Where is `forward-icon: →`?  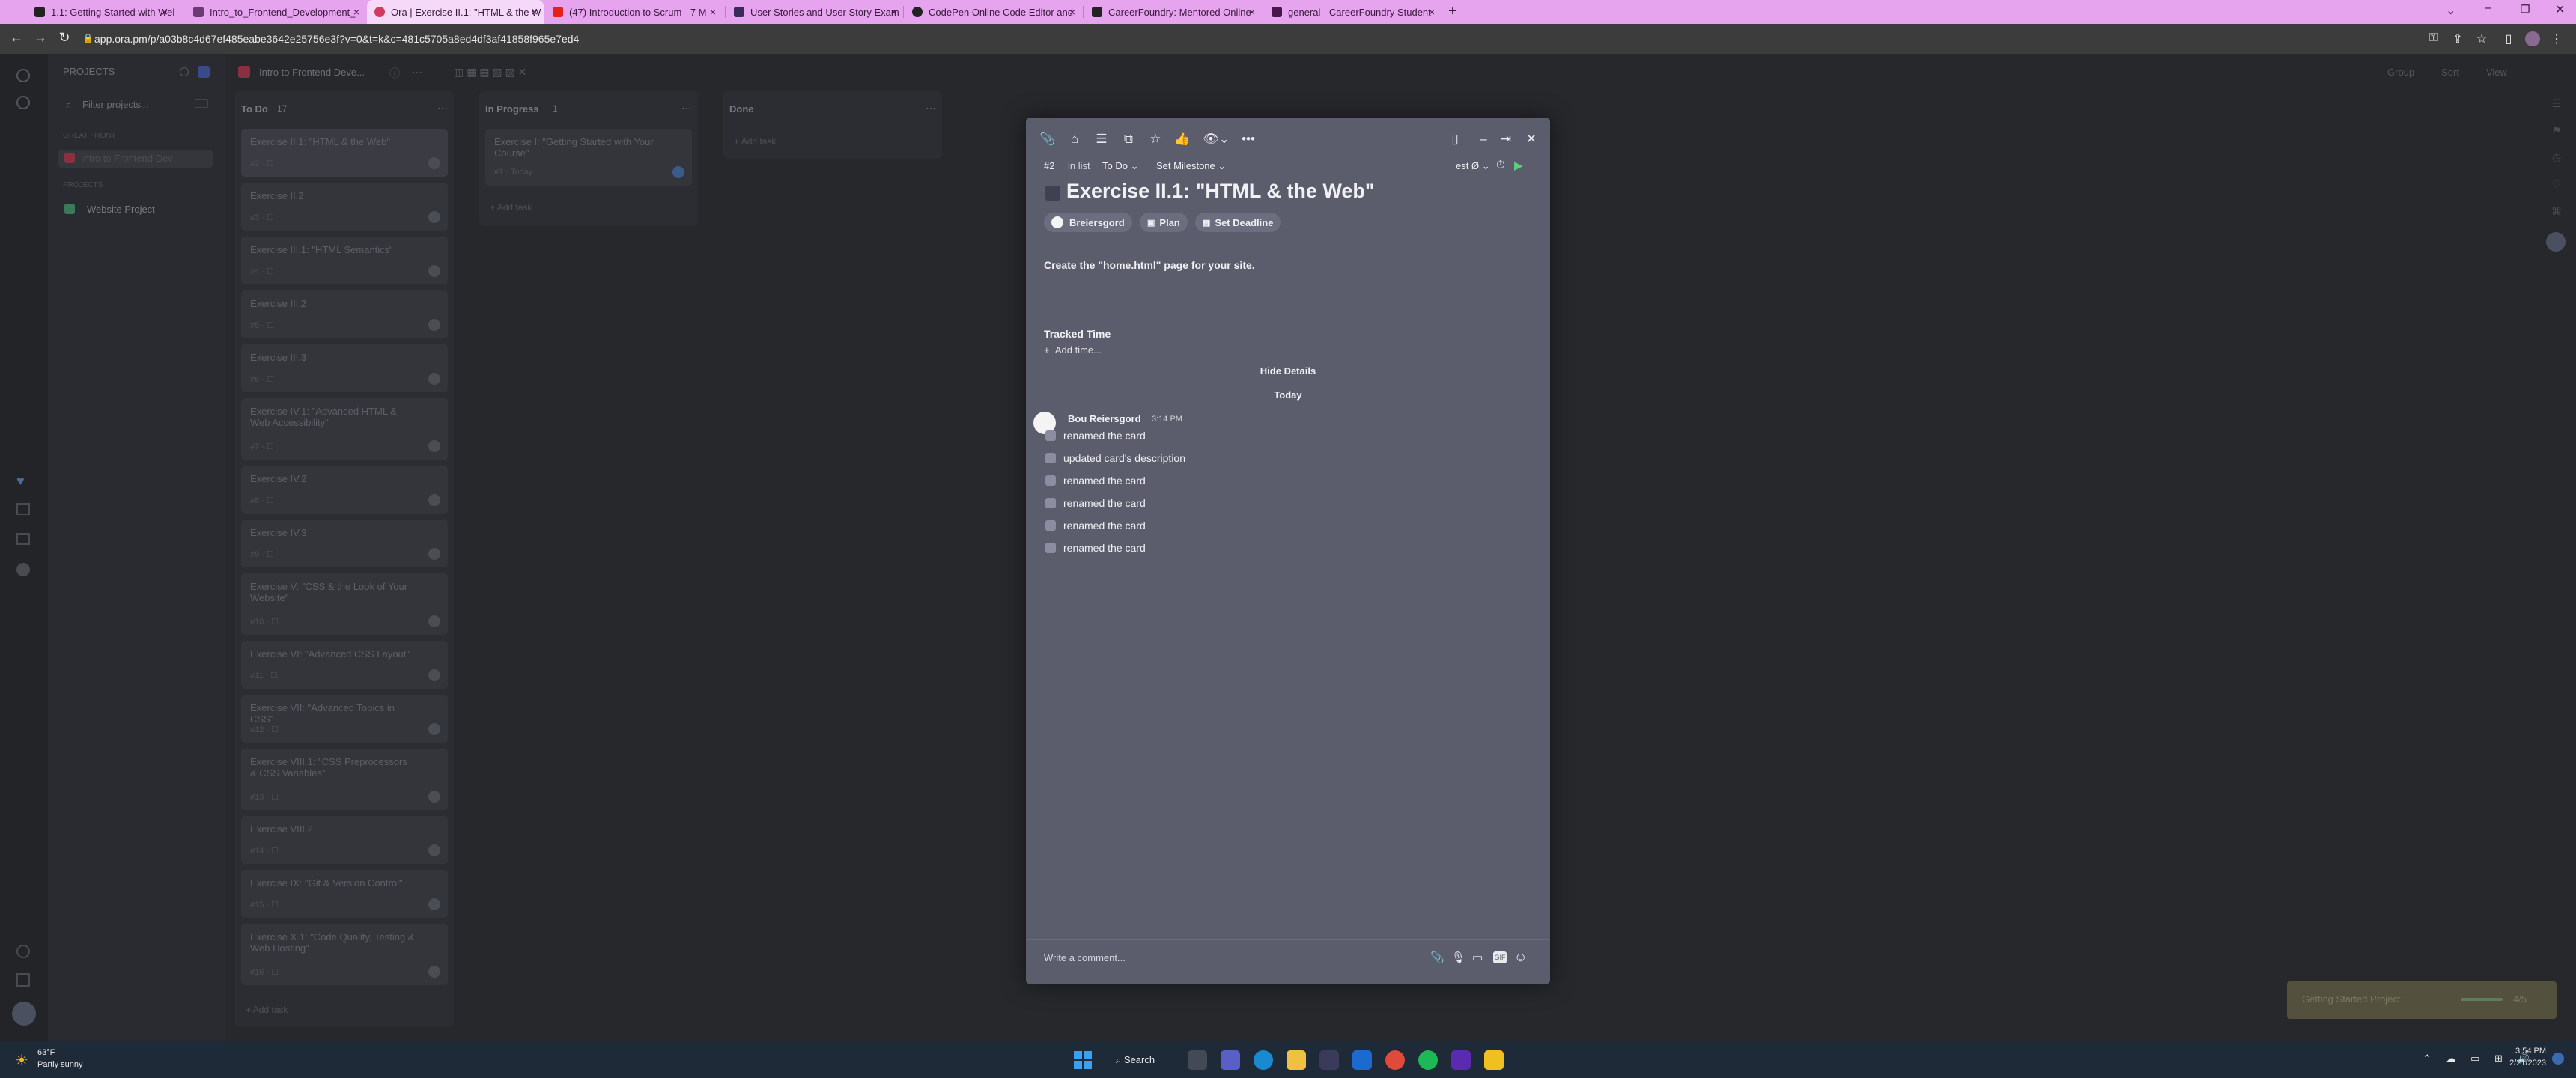
forward-icon: → is located at coordinates (40, 38).